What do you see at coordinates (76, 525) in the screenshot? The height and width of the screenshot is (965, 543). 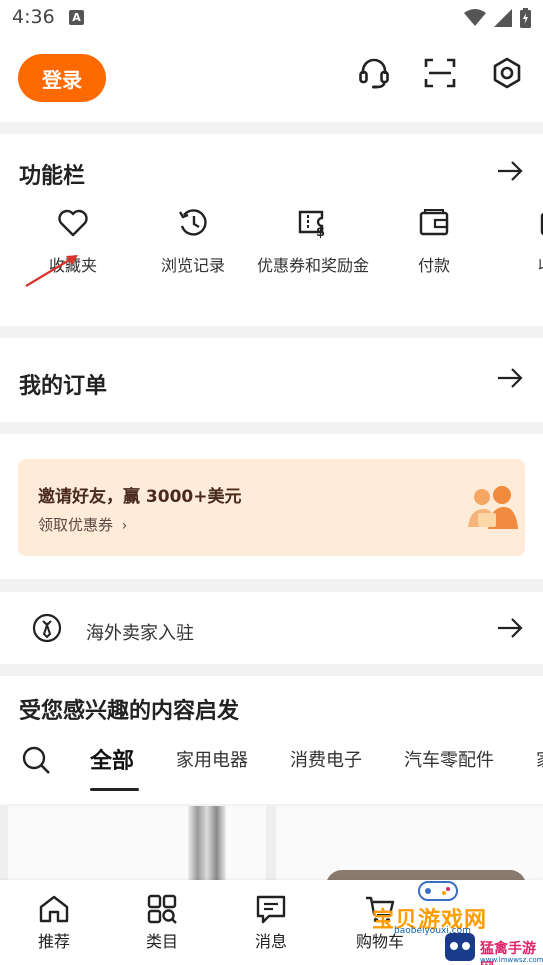 I see `promo-subtitle-text: 领取优惠券` at bounding box center [76, 525].